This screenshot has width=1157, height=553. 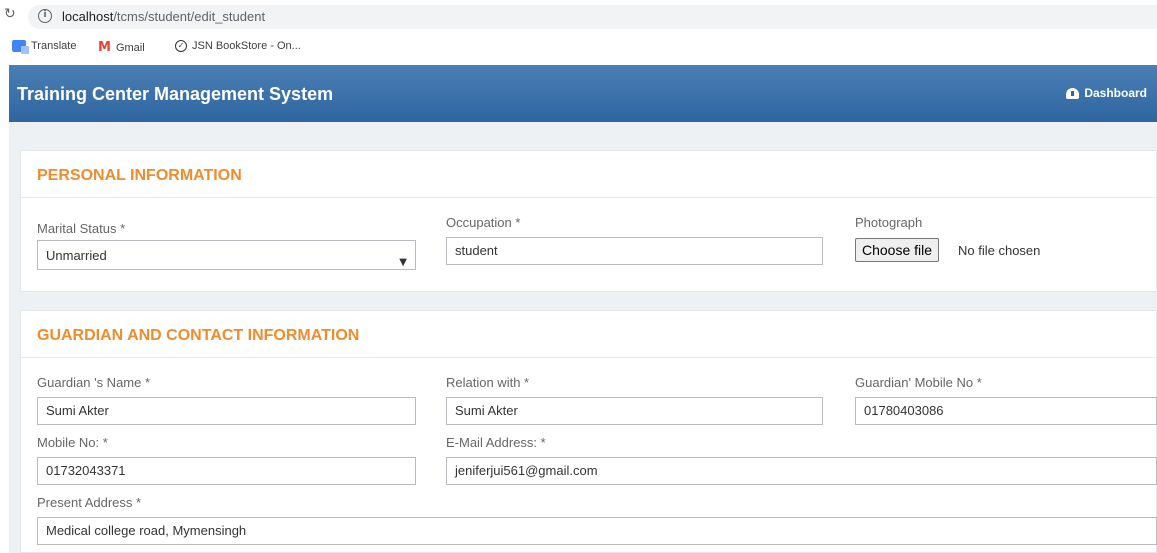 What do you see at coordinates (592, 17) in the screenshot?
I see `address-bar: i localhost/tcms/student/edit_student` at bounding box center [592, 17].